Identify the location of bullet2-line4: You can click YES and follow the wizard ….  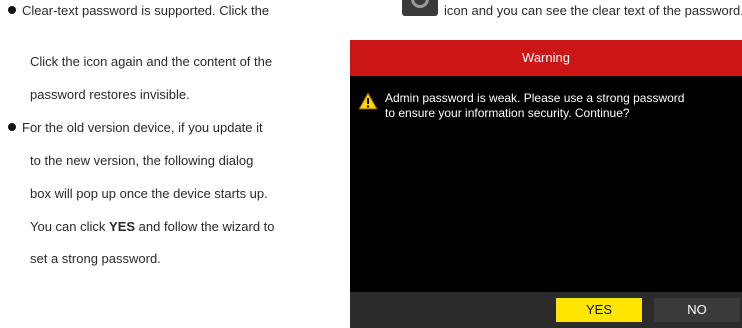
(152, 227).